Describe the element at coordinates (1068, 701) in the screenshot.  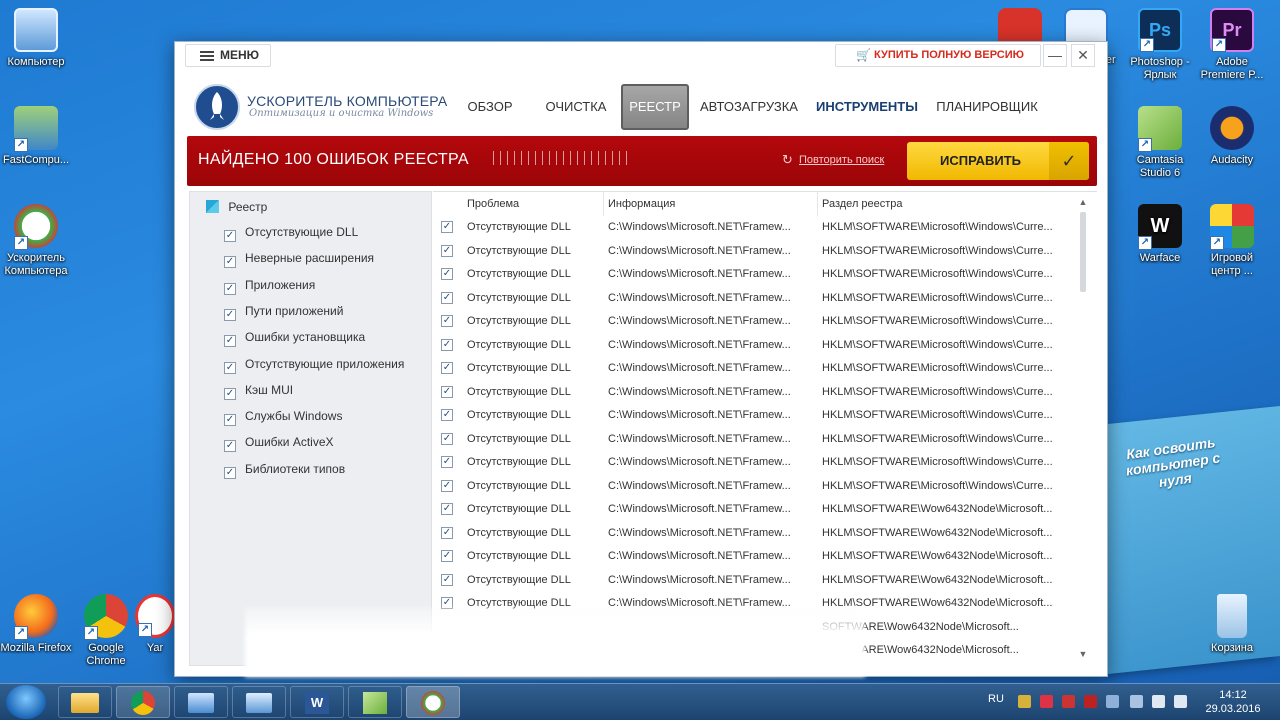
I see `tray-app-icon` at that location.